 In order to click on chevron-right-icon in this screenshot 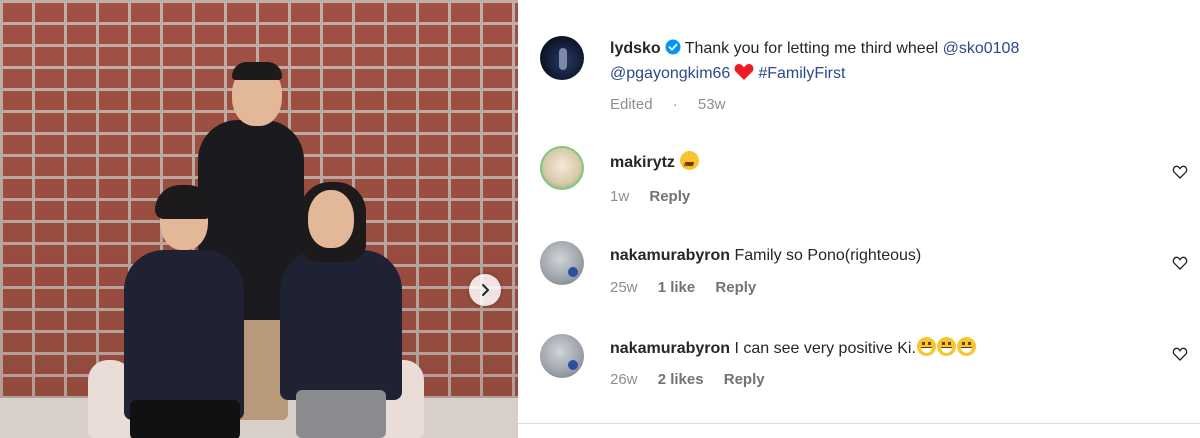, I will do `click(485, 290)`.